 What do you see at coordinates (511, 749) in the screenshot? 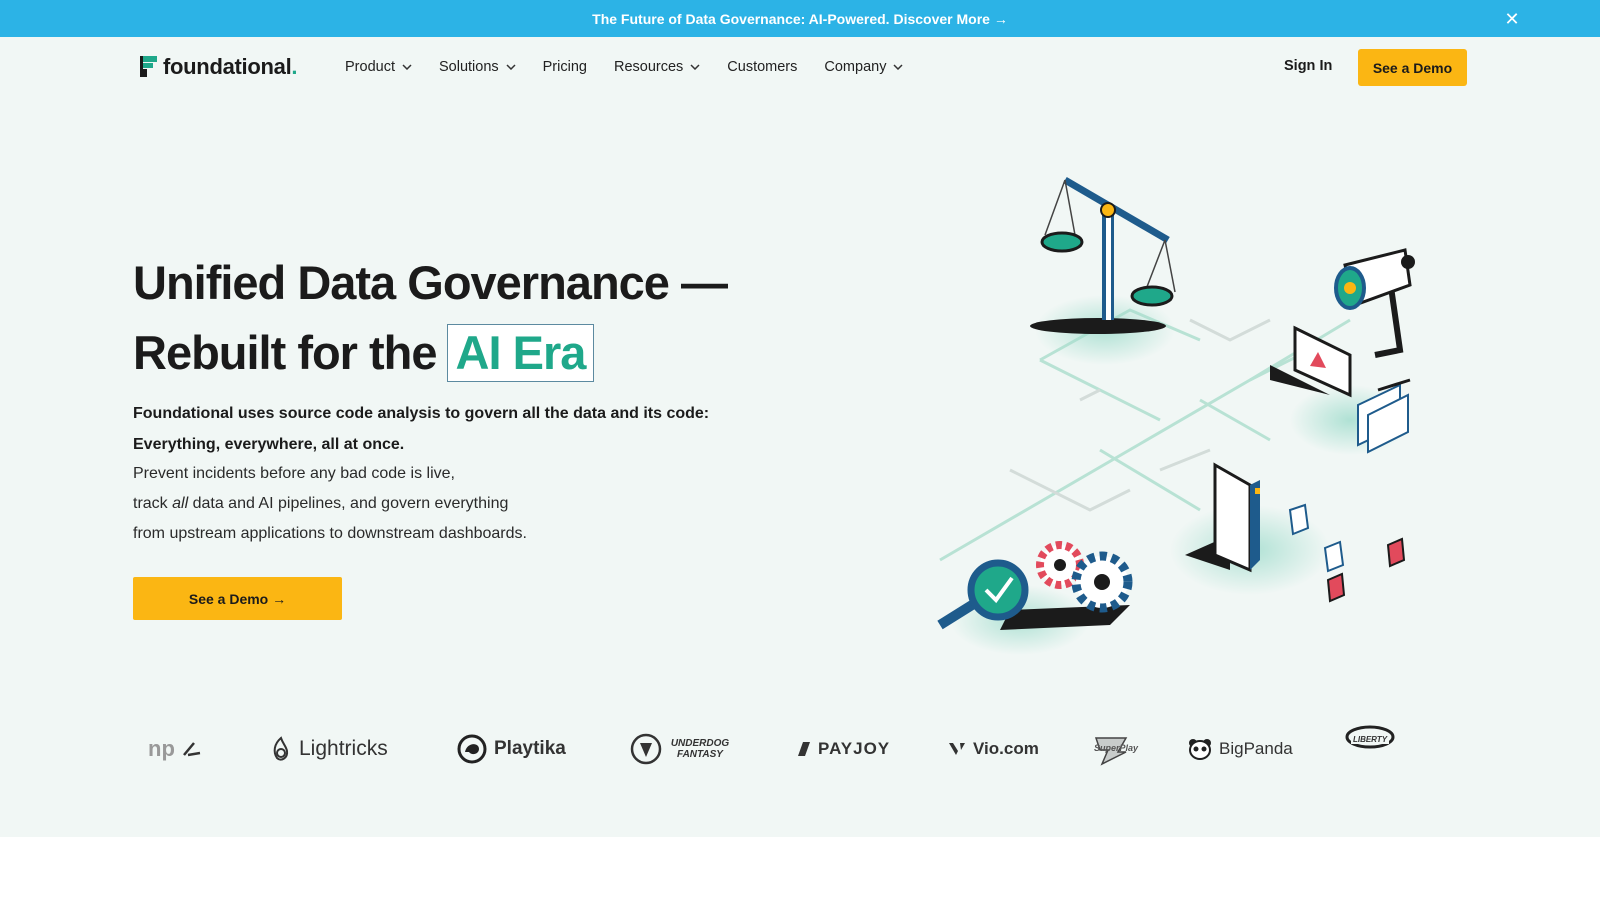
I see `client-logo-playtika: Playtika` at bounding box center [511, 749].